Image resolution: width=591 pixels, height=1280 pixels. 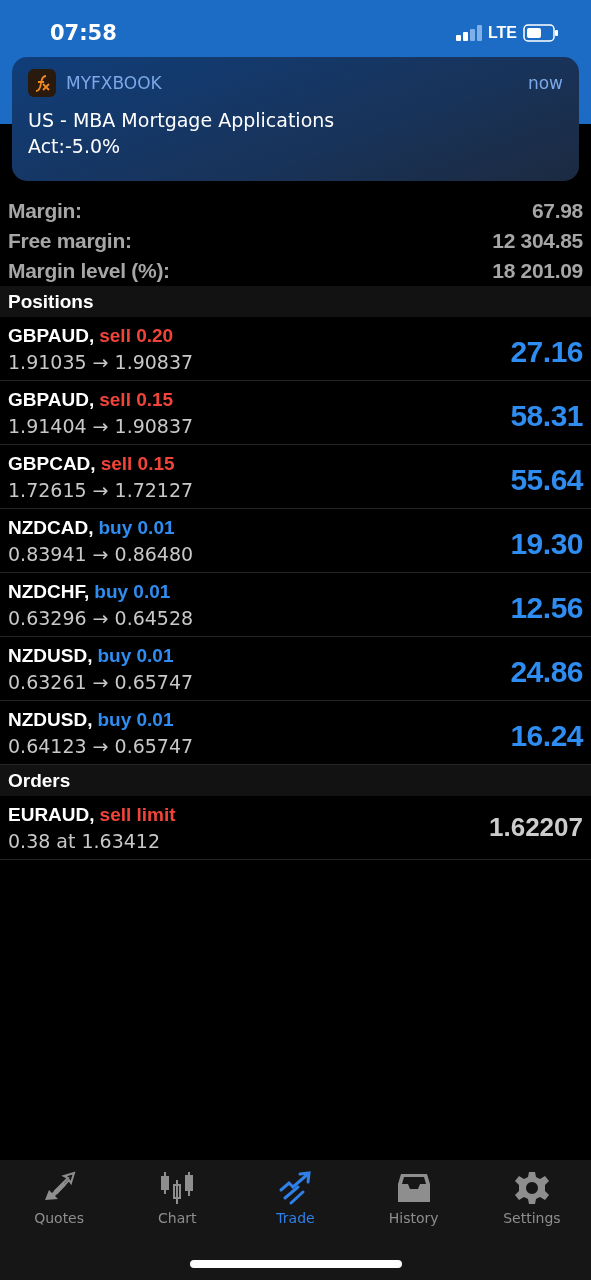 I want to click on position-row: GBPAUD, sell 0.20 1.91035 → 1.90837 27.16, so click(x=295, y=349).